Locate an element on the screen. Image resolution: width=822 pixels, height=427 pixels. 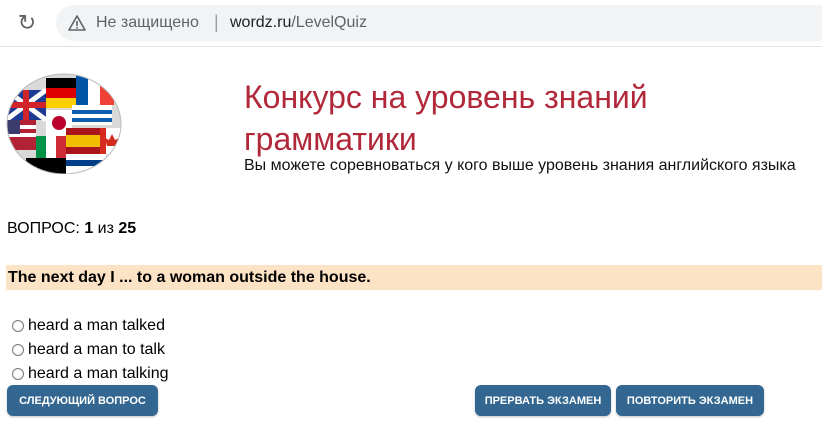
url-text: wordz.ru/LevelQuiz is located at coordinates (298, 23).